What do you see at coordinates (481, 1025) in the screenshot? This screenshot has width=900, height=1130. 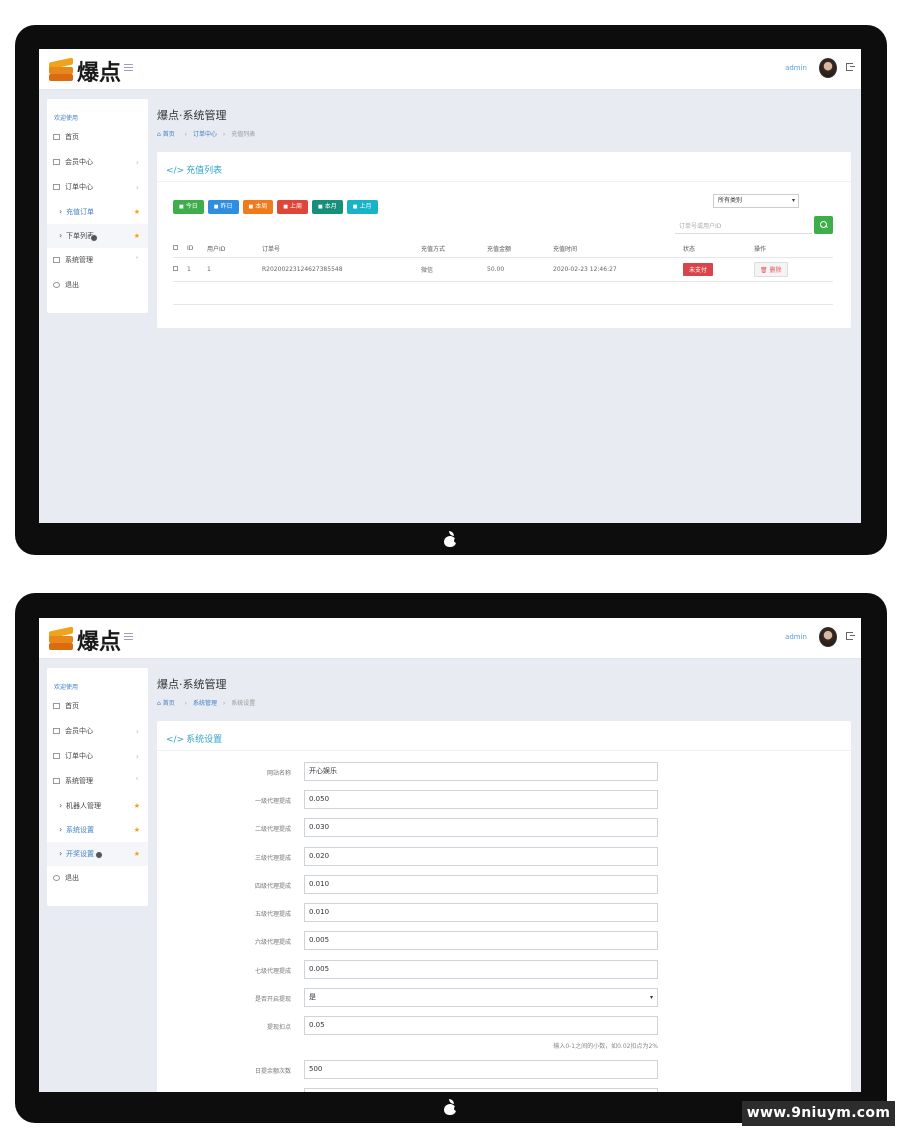 I see `withdraw-fee-input: 0.05` at bounding box center [481, 1025].